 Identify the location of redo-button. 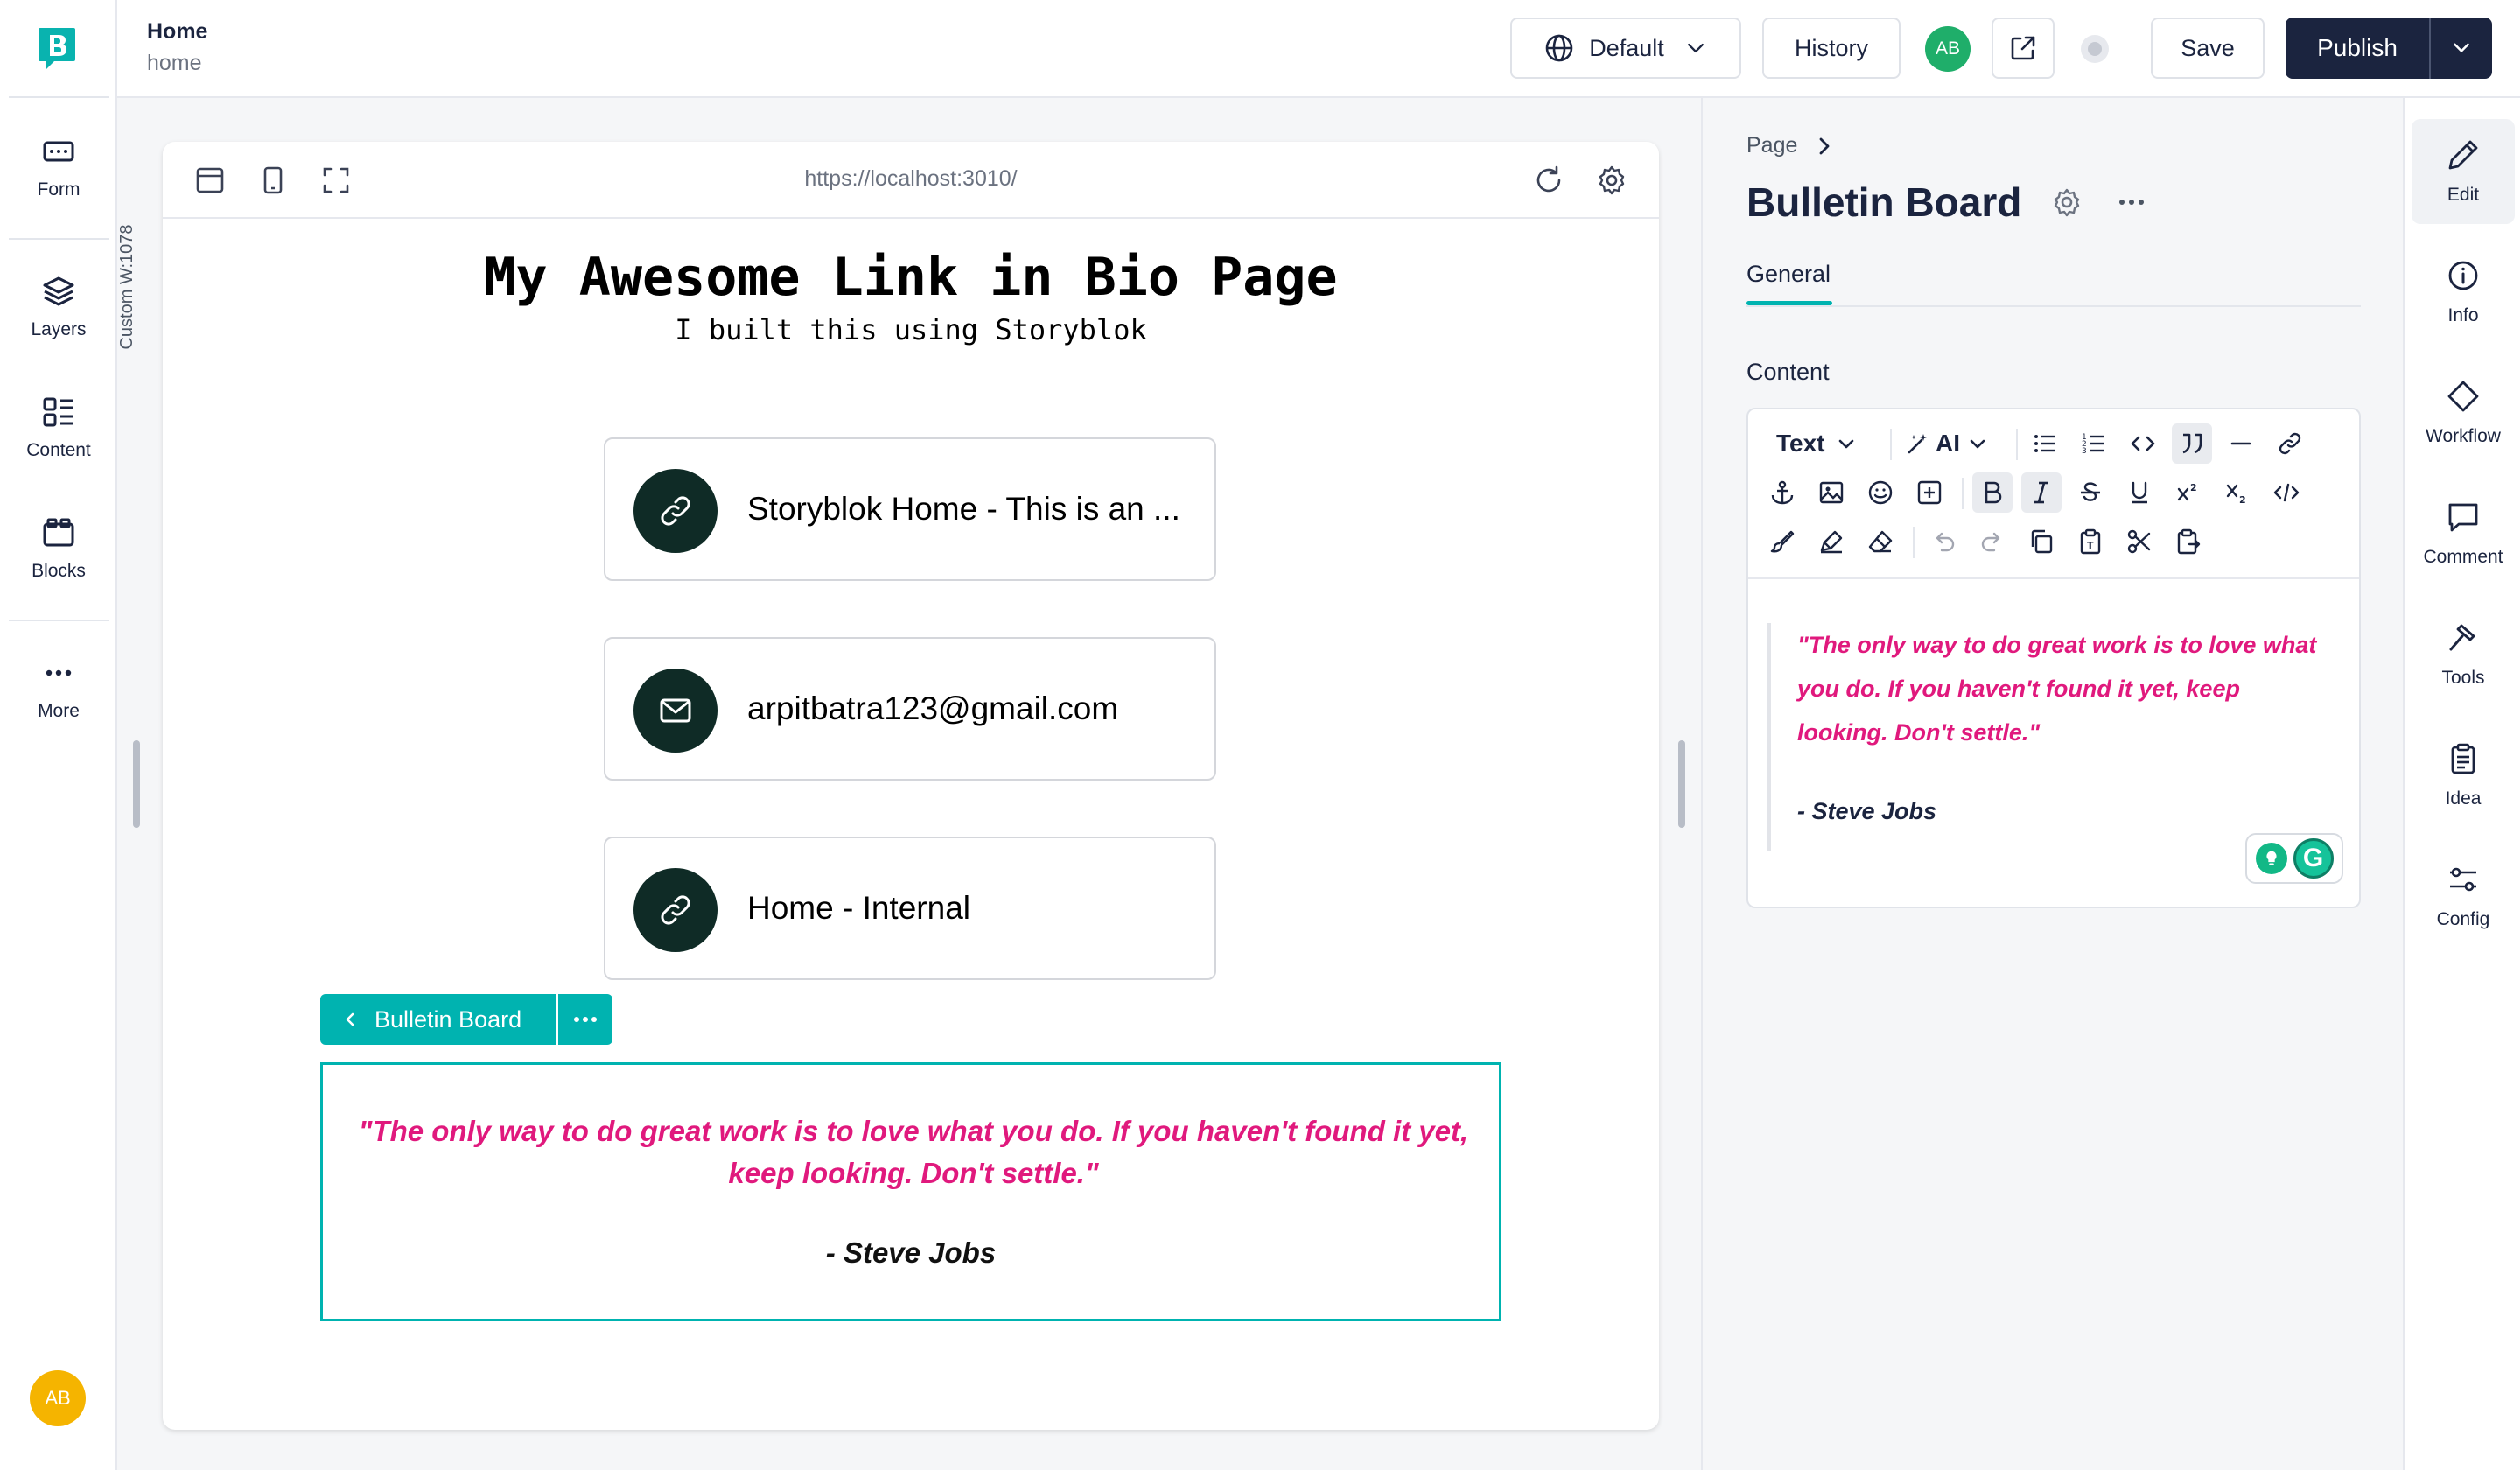
(1992, 542).